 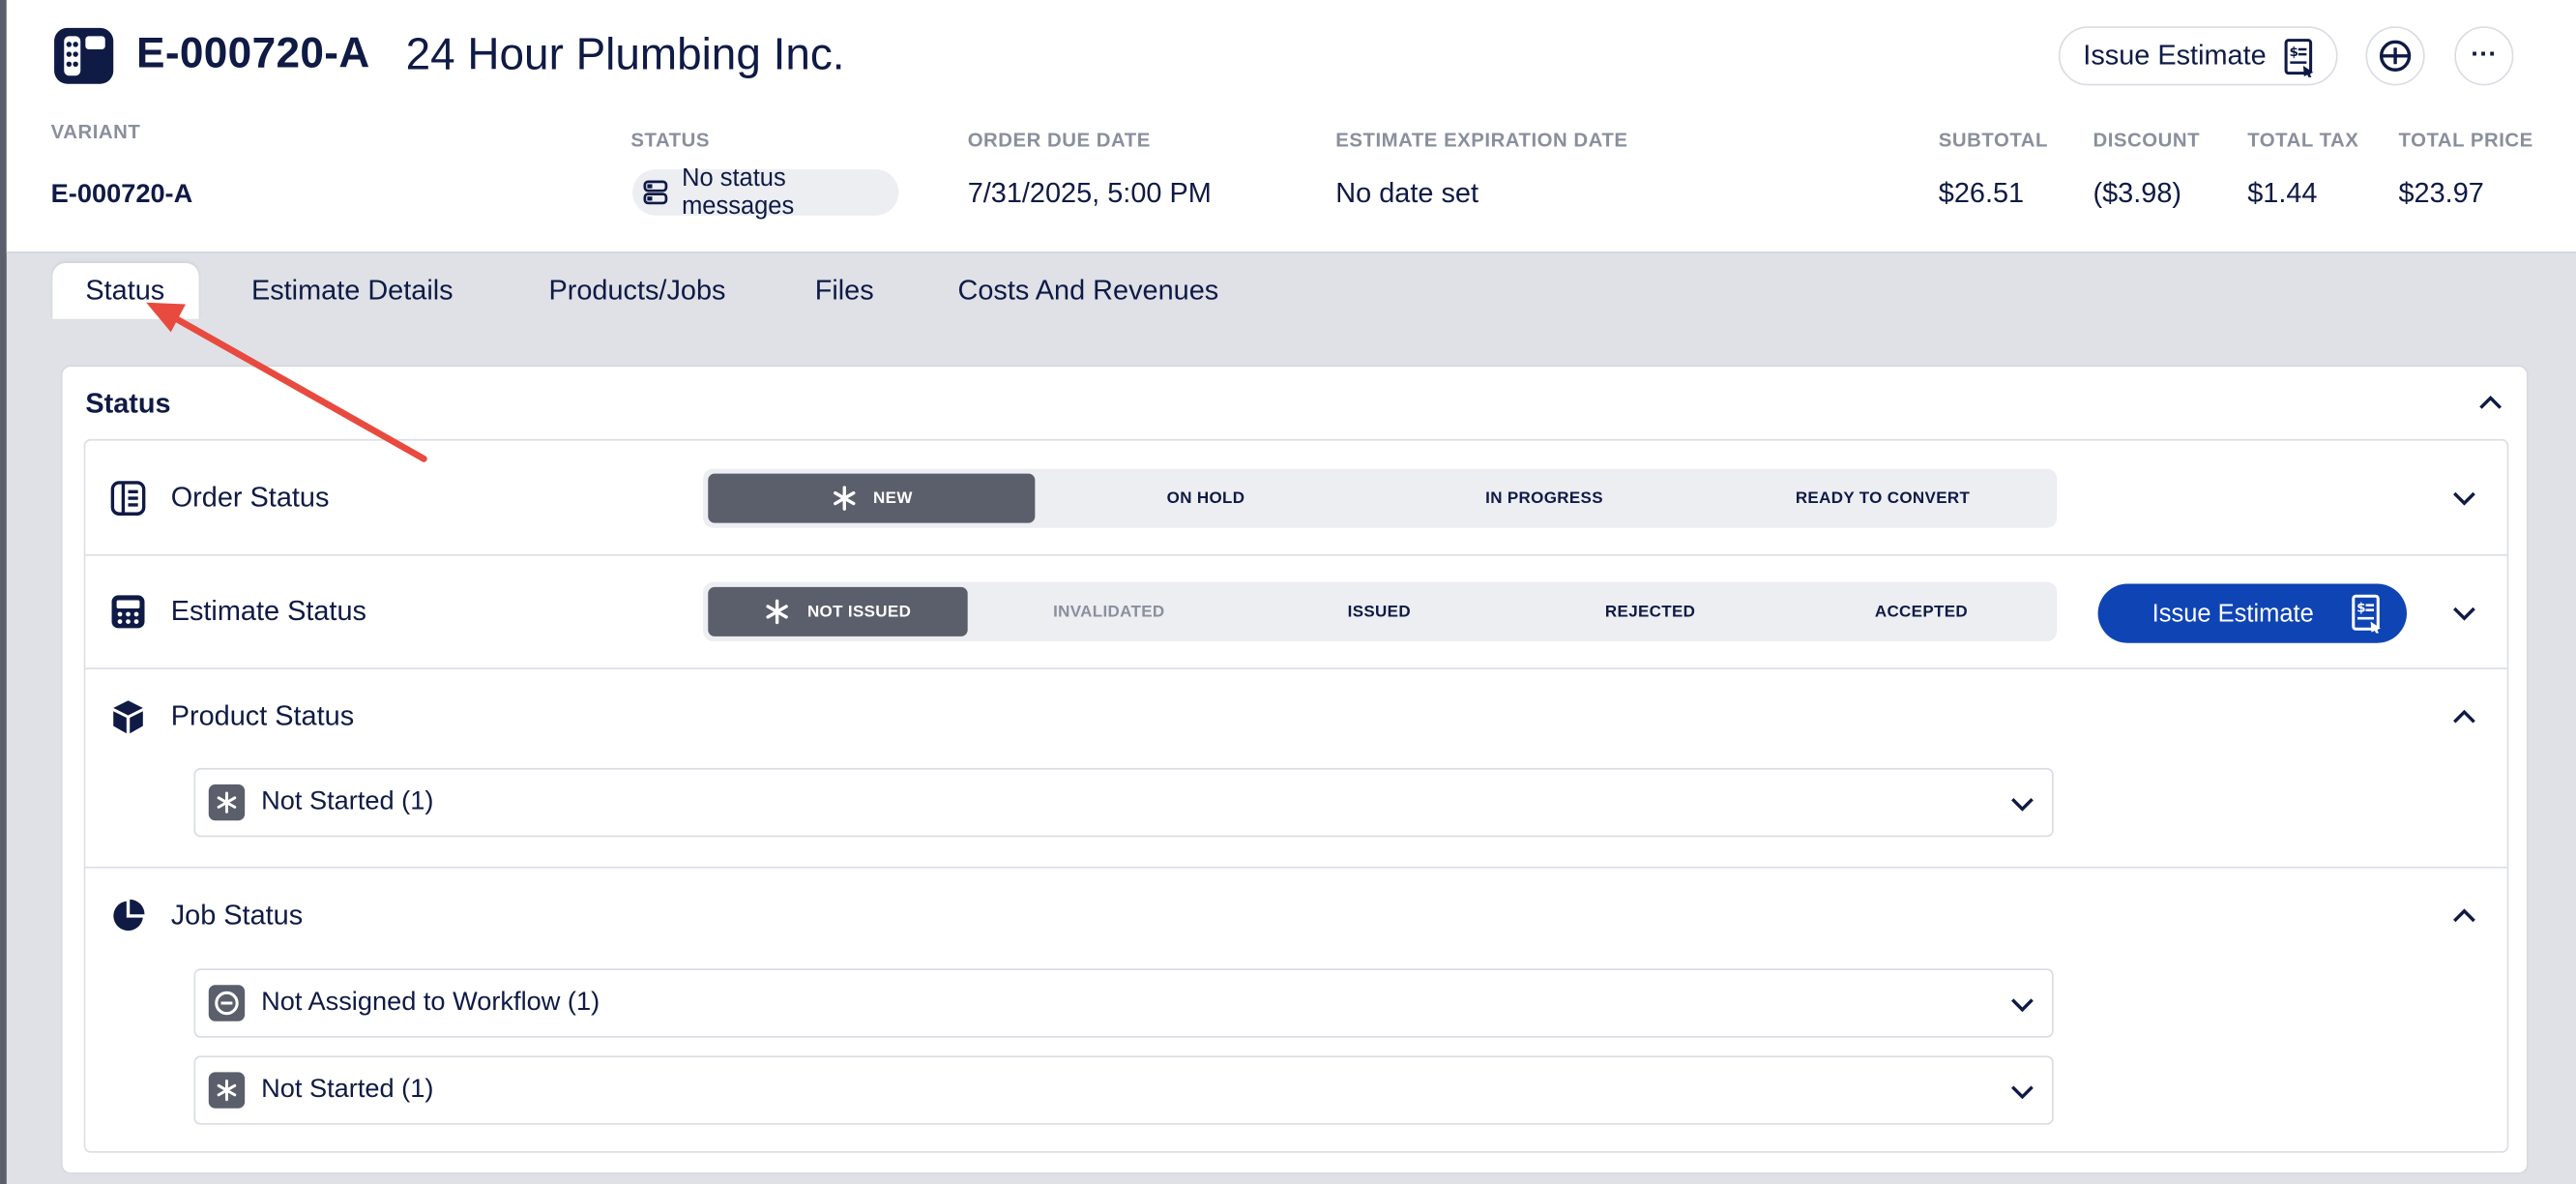 What do you see at coordinates (1993, 140) in the screenshot?
I see `subtotal-label: SUBTOTAL` at bounding box center [1993, 140].